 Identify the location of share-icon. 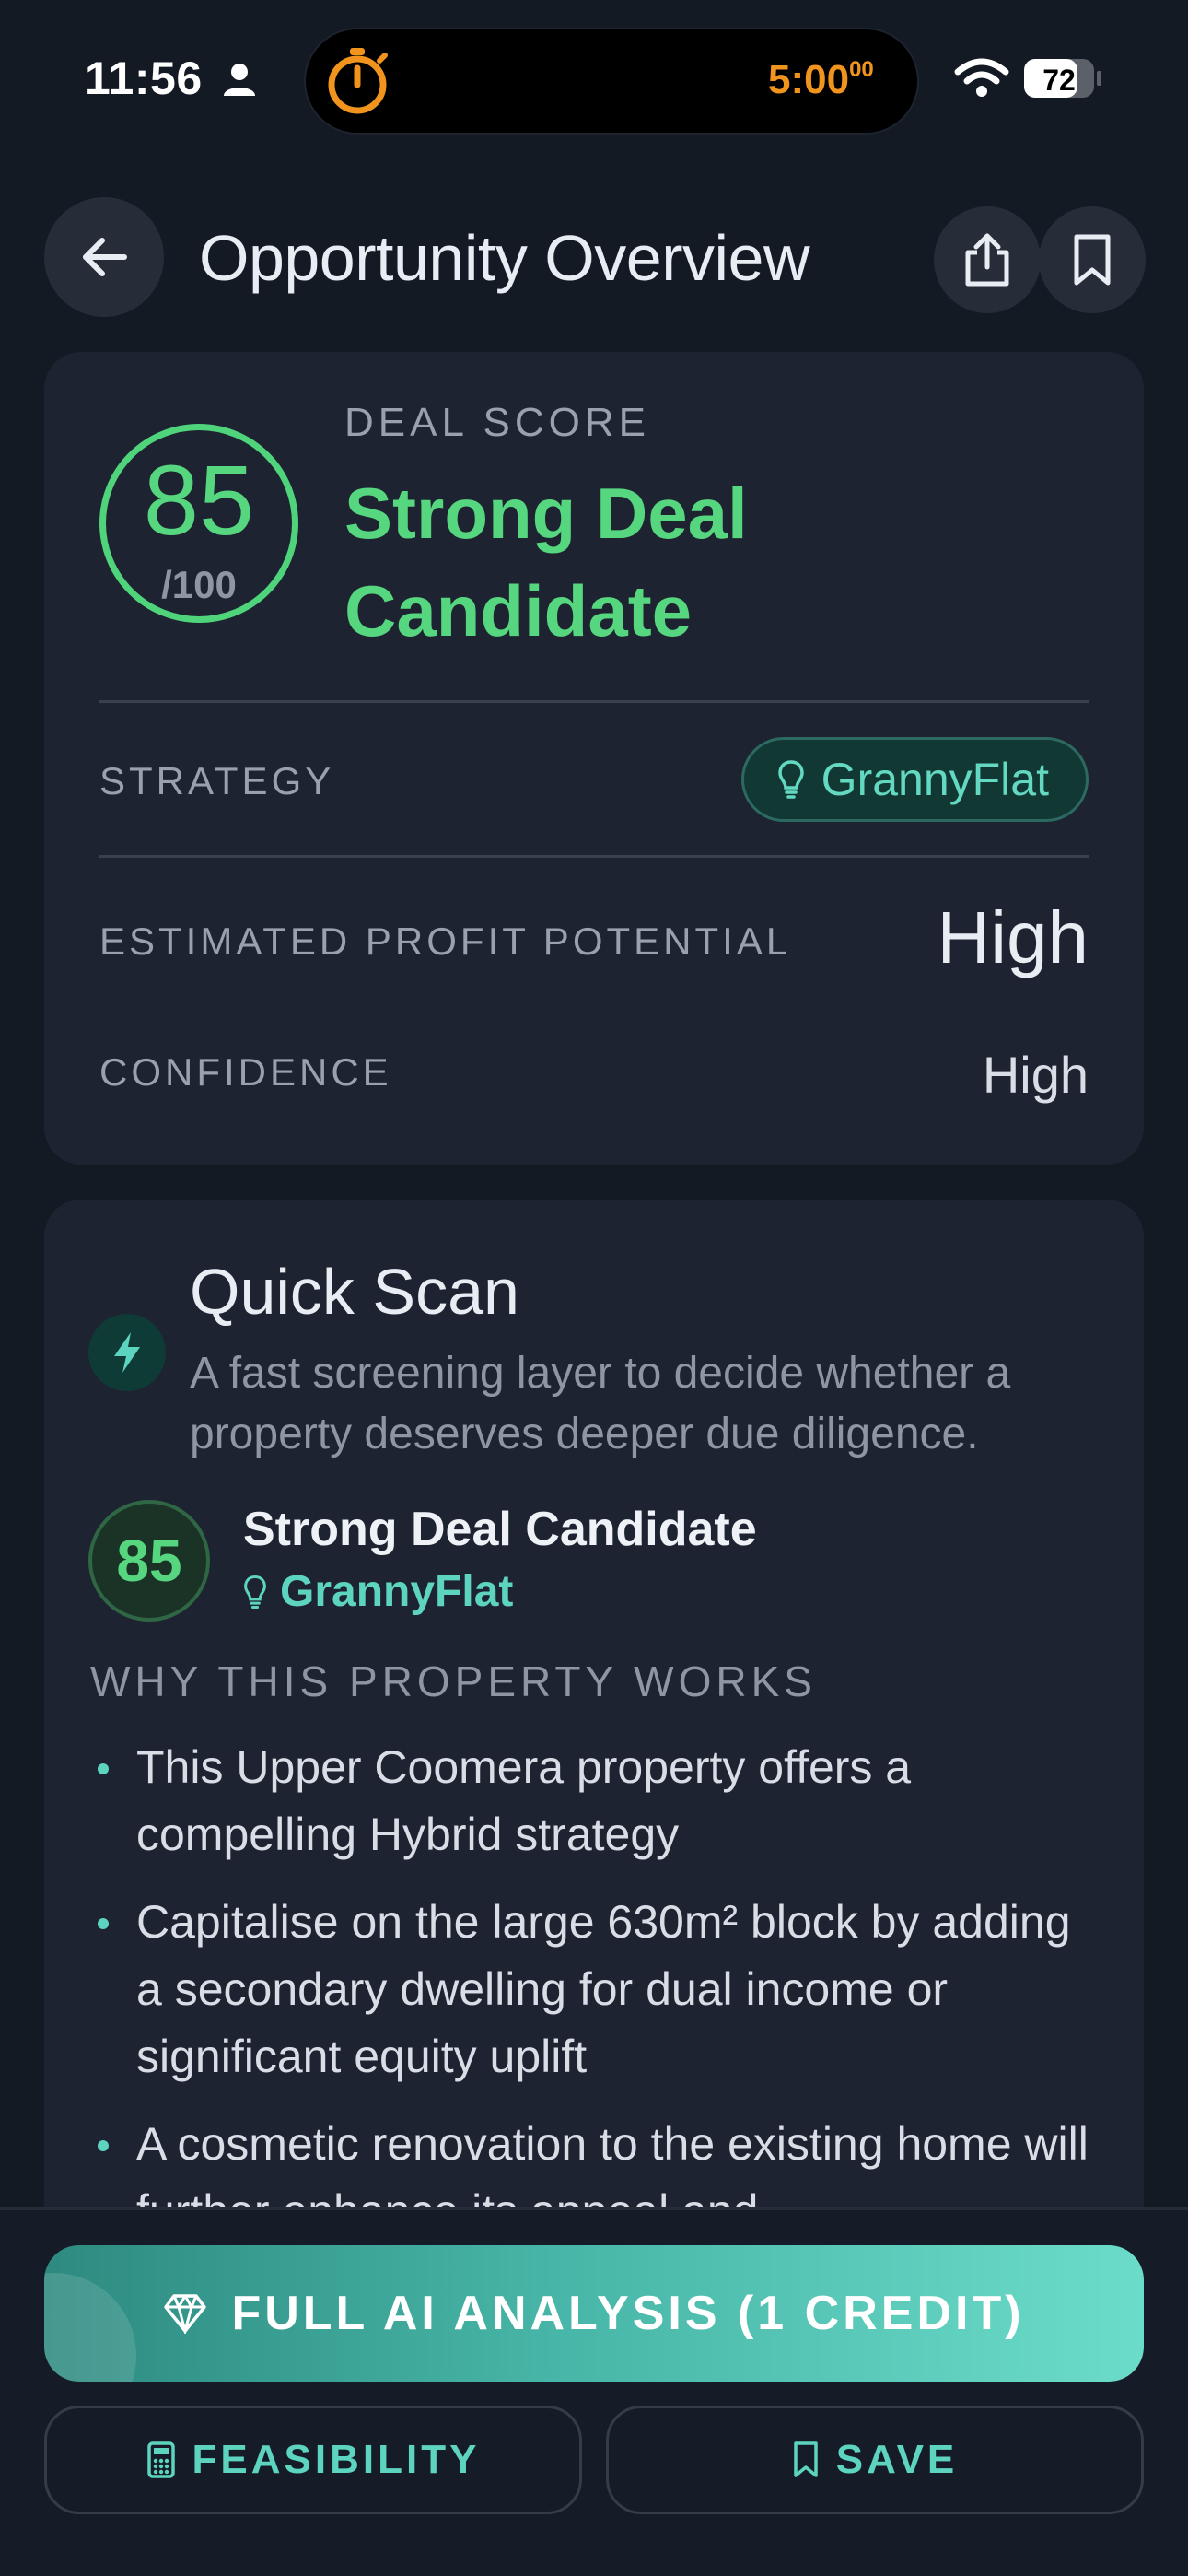
(987, 260).